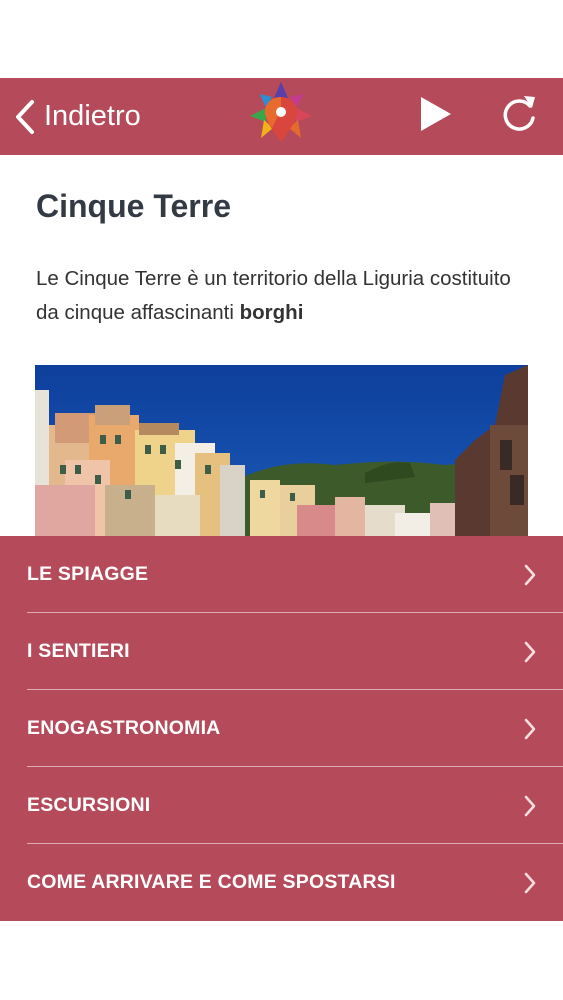 The width and height of the screenshot is (563, 1000). I want to click on description-bold: borghi, so click(271, 312).